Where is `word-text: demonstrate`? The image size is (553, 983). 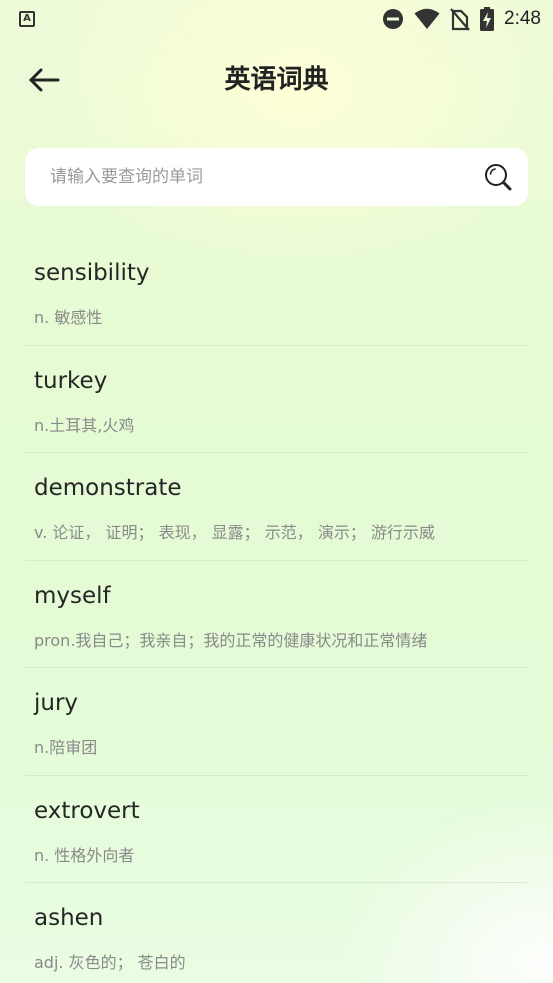 word-text: demonstrate is located at coordinates (108, 488).